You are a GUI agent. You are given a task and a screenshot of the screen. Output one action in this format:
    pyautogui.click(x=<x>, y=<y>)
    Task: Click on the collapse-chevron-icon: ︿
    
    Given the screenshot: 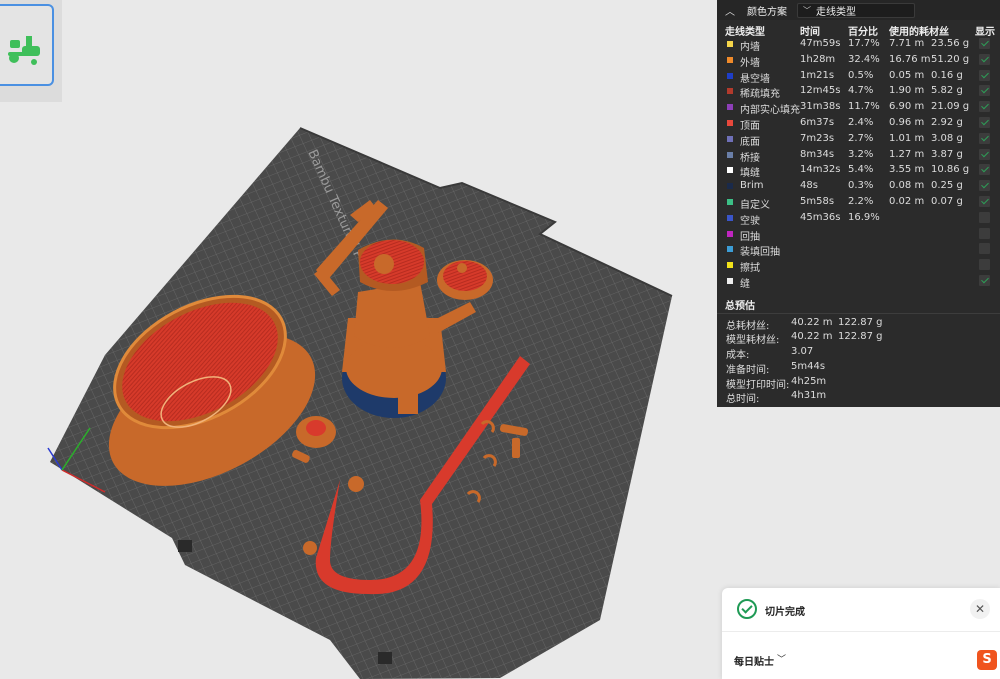 What is the action you would take?
    pyautogui.click(x=731, y=10)
    